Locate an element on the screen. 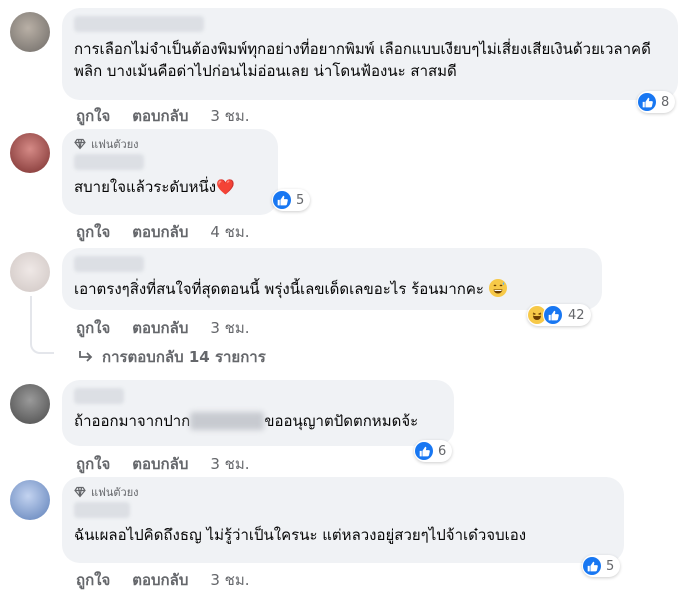 This screenshot has width=700, height=595. reaction-count: 8 is located at coordinates (665, 102).